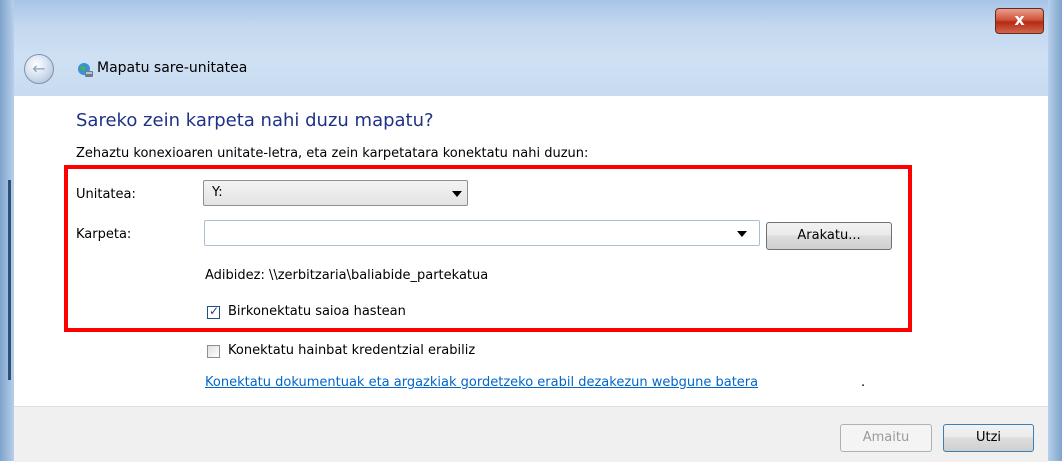 This screenshot has width=1062, height=462. I want to click on back-button: ←, so click(39, 69).